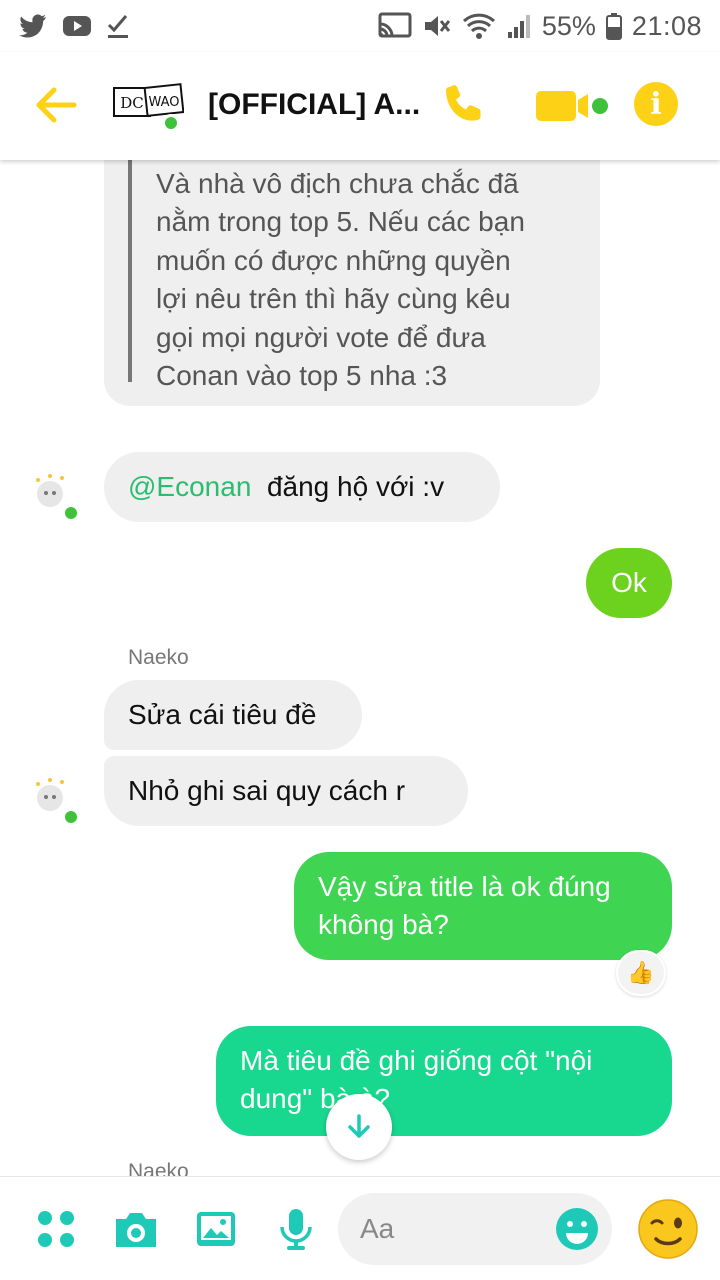 Image resolution: width=720 pixels, height=1280 pixels. Describe the element at coordinates (377, 1228) in the screenshot. I see `message-input-placeholder: Aa` at that location.